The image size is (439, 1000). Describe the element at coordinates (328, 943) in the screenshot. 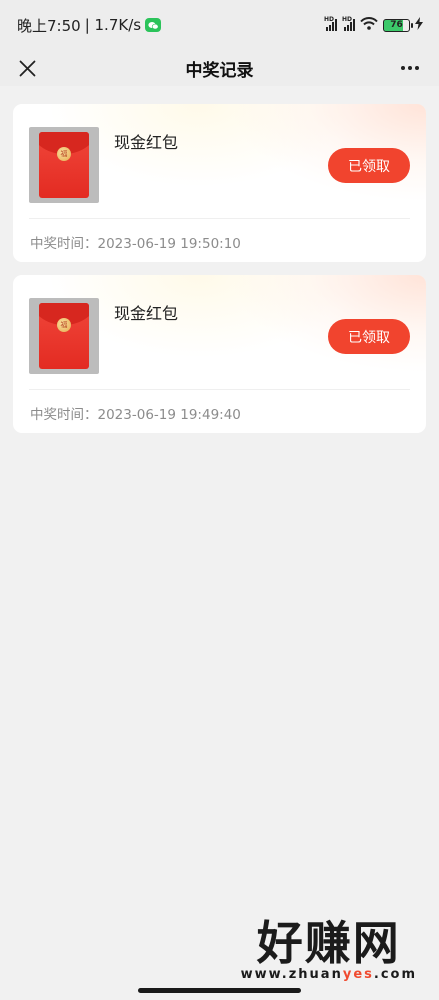

I see `watermark-title: 好赚网` at that location.